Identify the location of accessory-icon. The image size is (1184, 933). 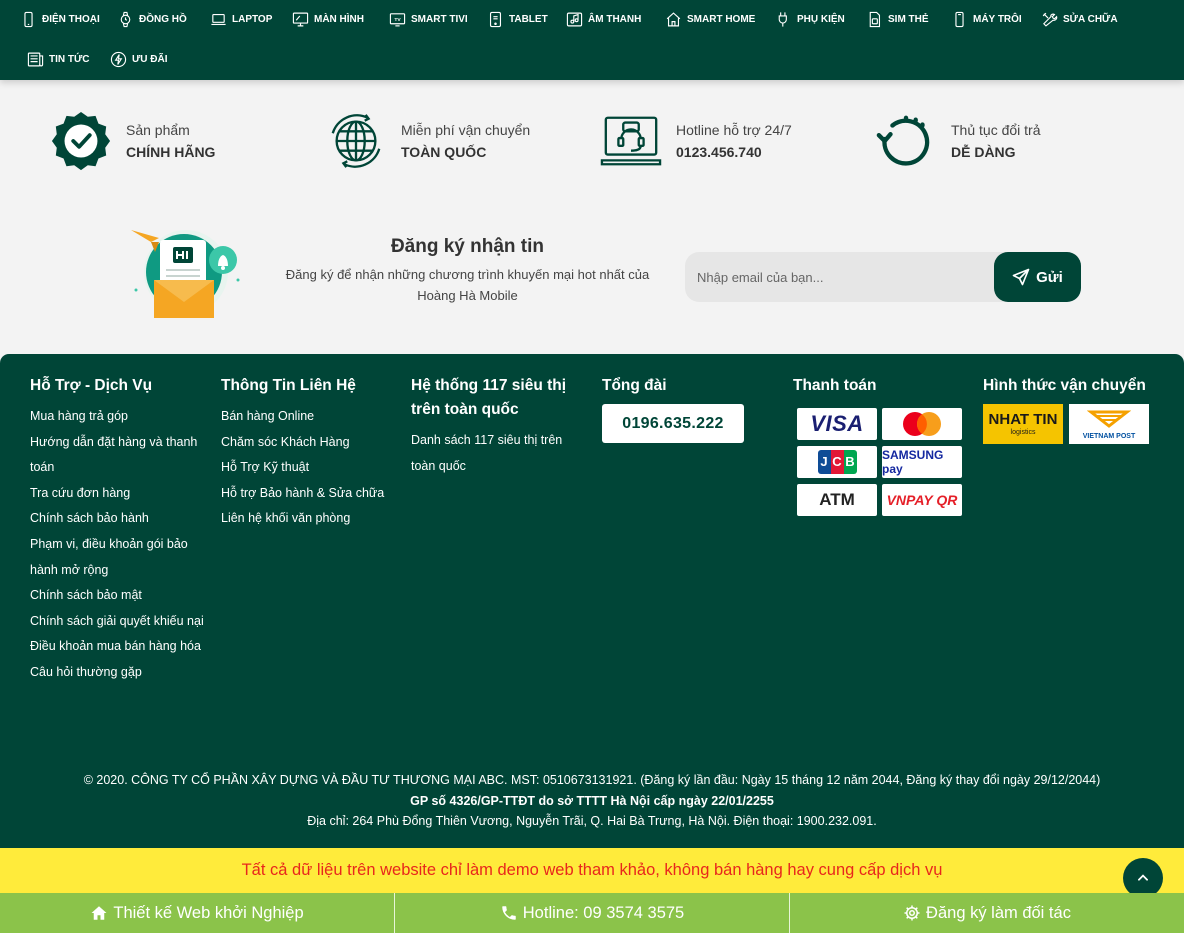
(782, 19).